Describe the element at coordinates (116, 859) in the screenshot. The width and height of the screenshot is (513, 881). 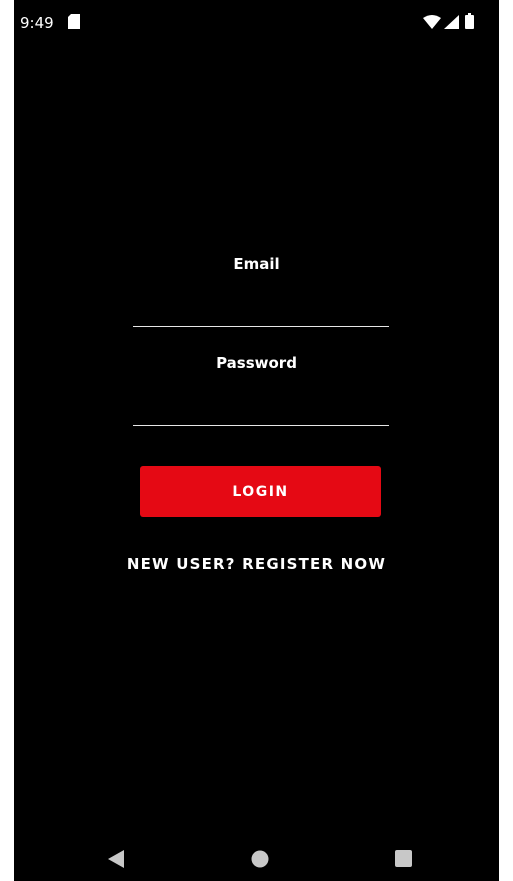
I see `back-icon` at that location.